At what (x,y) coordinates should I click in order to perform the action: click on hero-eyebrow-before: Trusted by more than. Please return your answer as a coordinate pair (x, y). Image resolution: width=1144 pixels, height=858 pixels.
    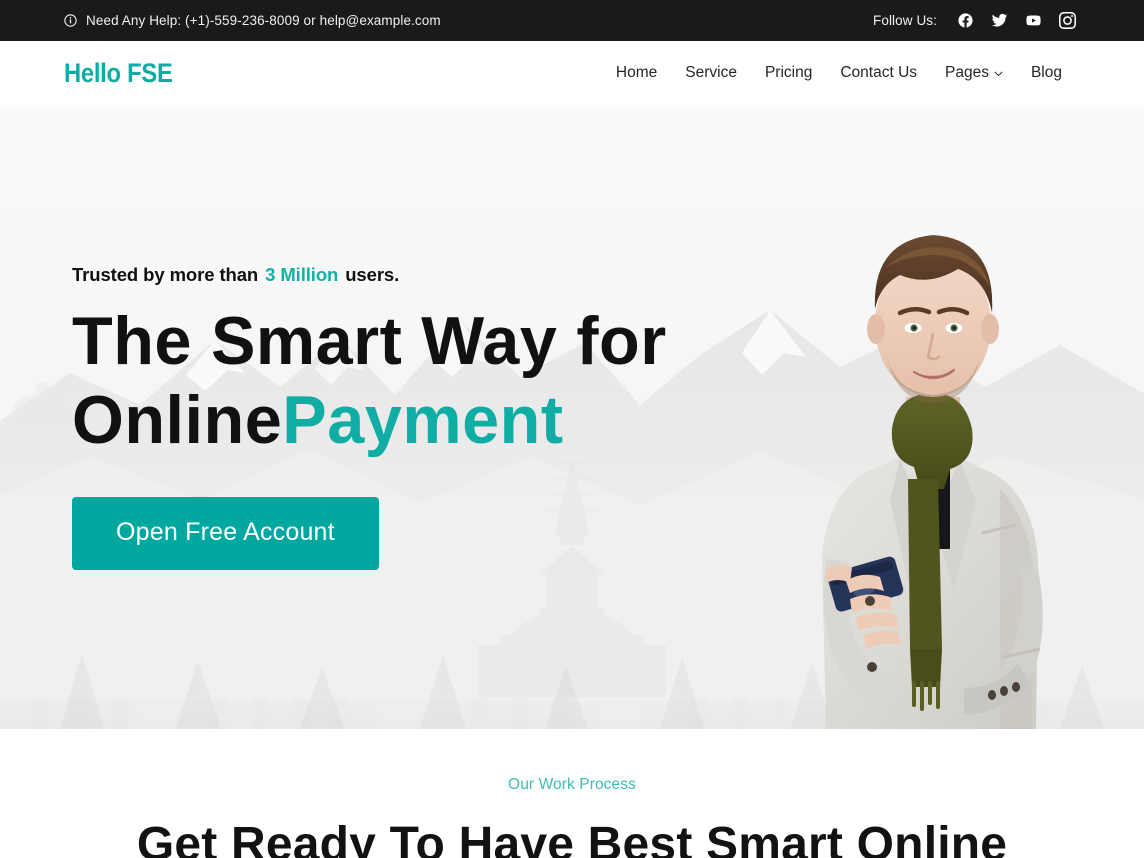
    Looking at the image, I should click on (165, 274).